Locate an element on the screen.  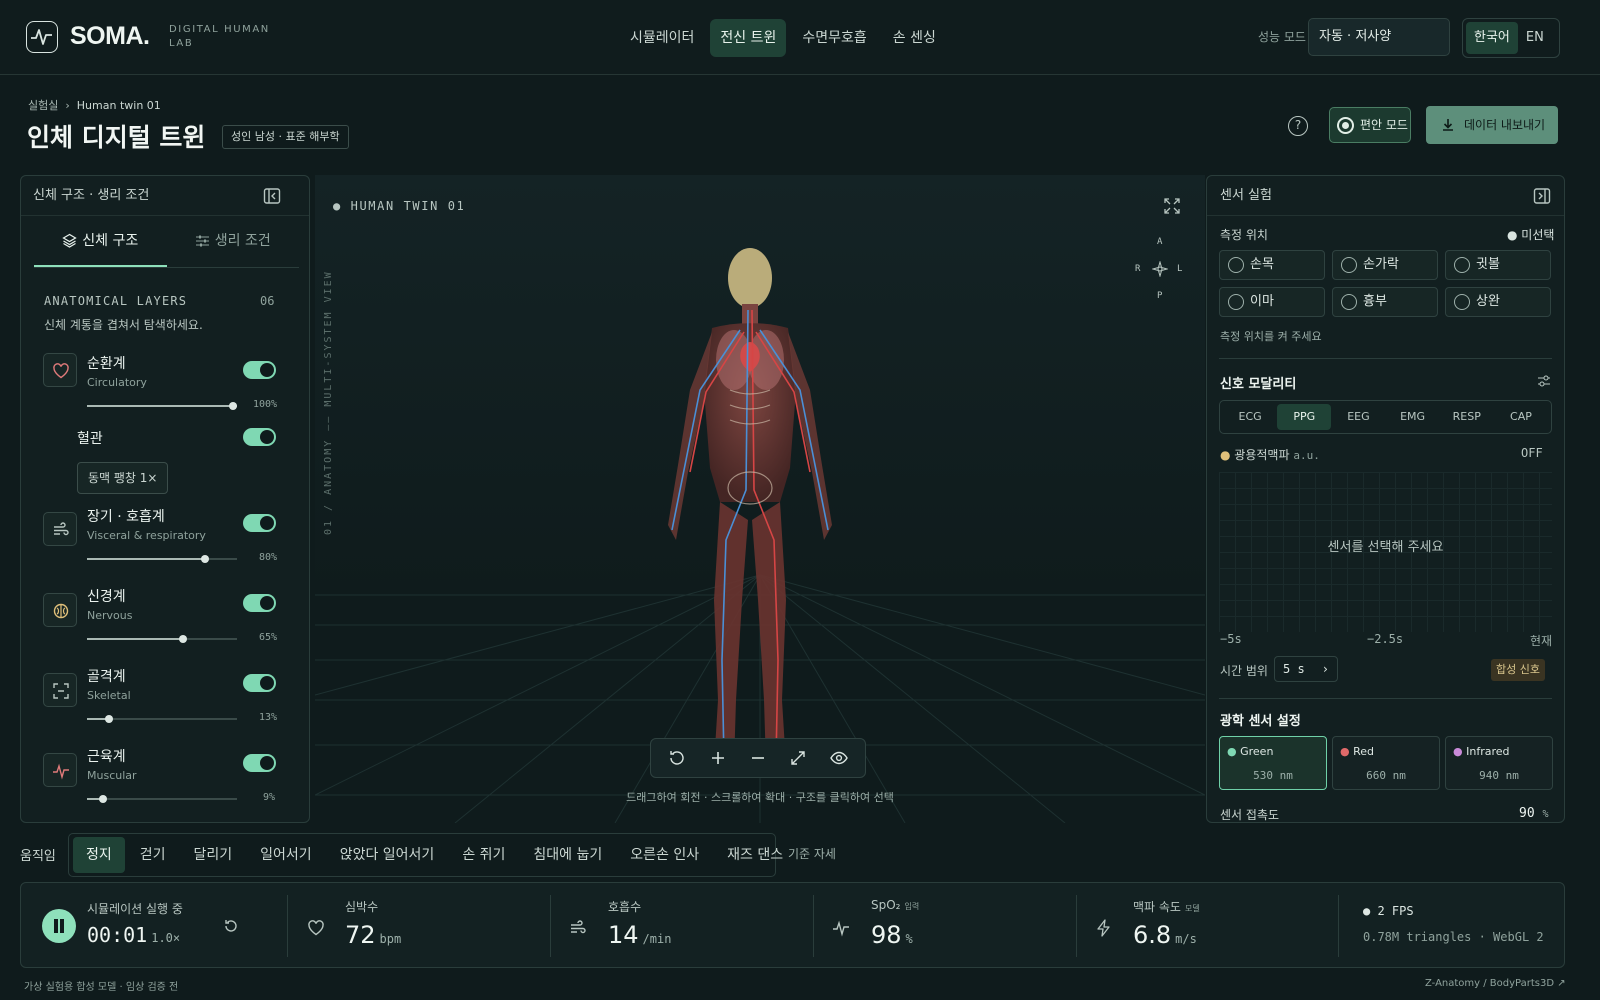
settings-sliders-icon is located at coordinates (1544, 381).